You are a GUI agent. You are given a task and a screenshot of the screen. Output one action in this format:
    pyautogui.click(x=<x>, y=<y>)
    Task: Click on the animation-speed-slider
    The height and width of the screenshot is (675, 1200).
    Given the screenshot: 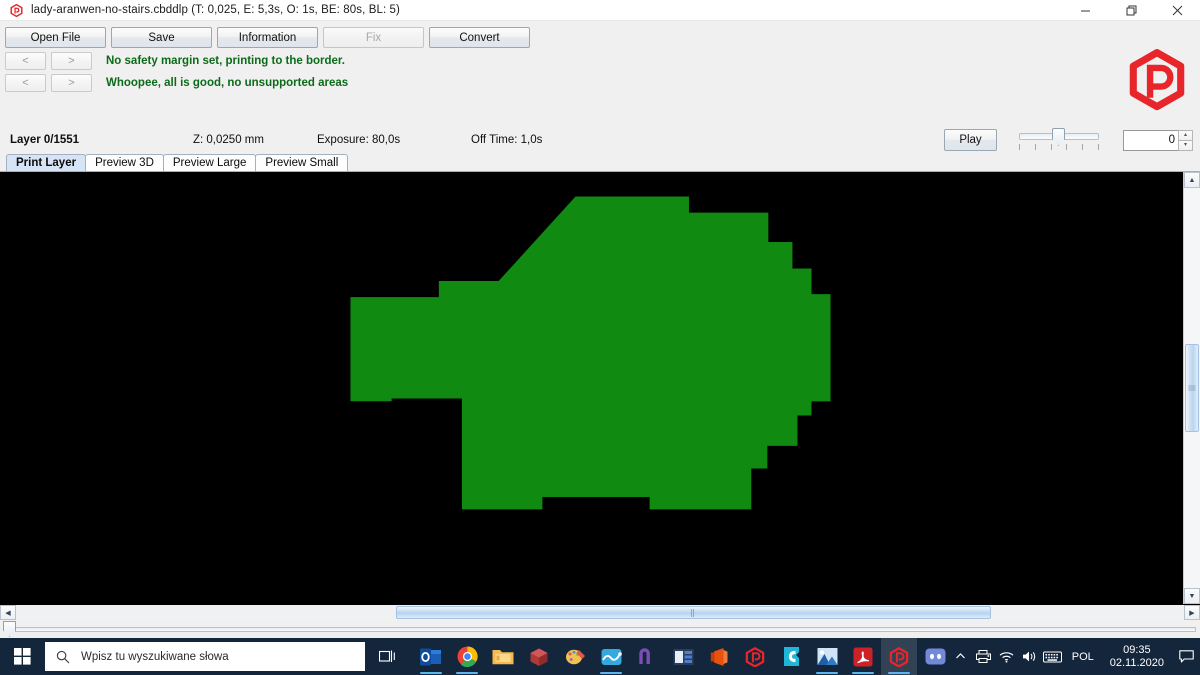 What is the action you would take?
    pyautogui.click(x=1059, y=140)
    